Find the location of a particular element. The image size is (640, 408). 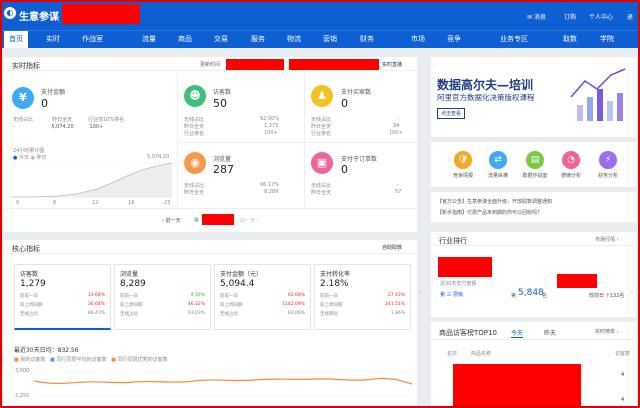

brand-title: 生意参谋 is located at coordinates (39, 17).